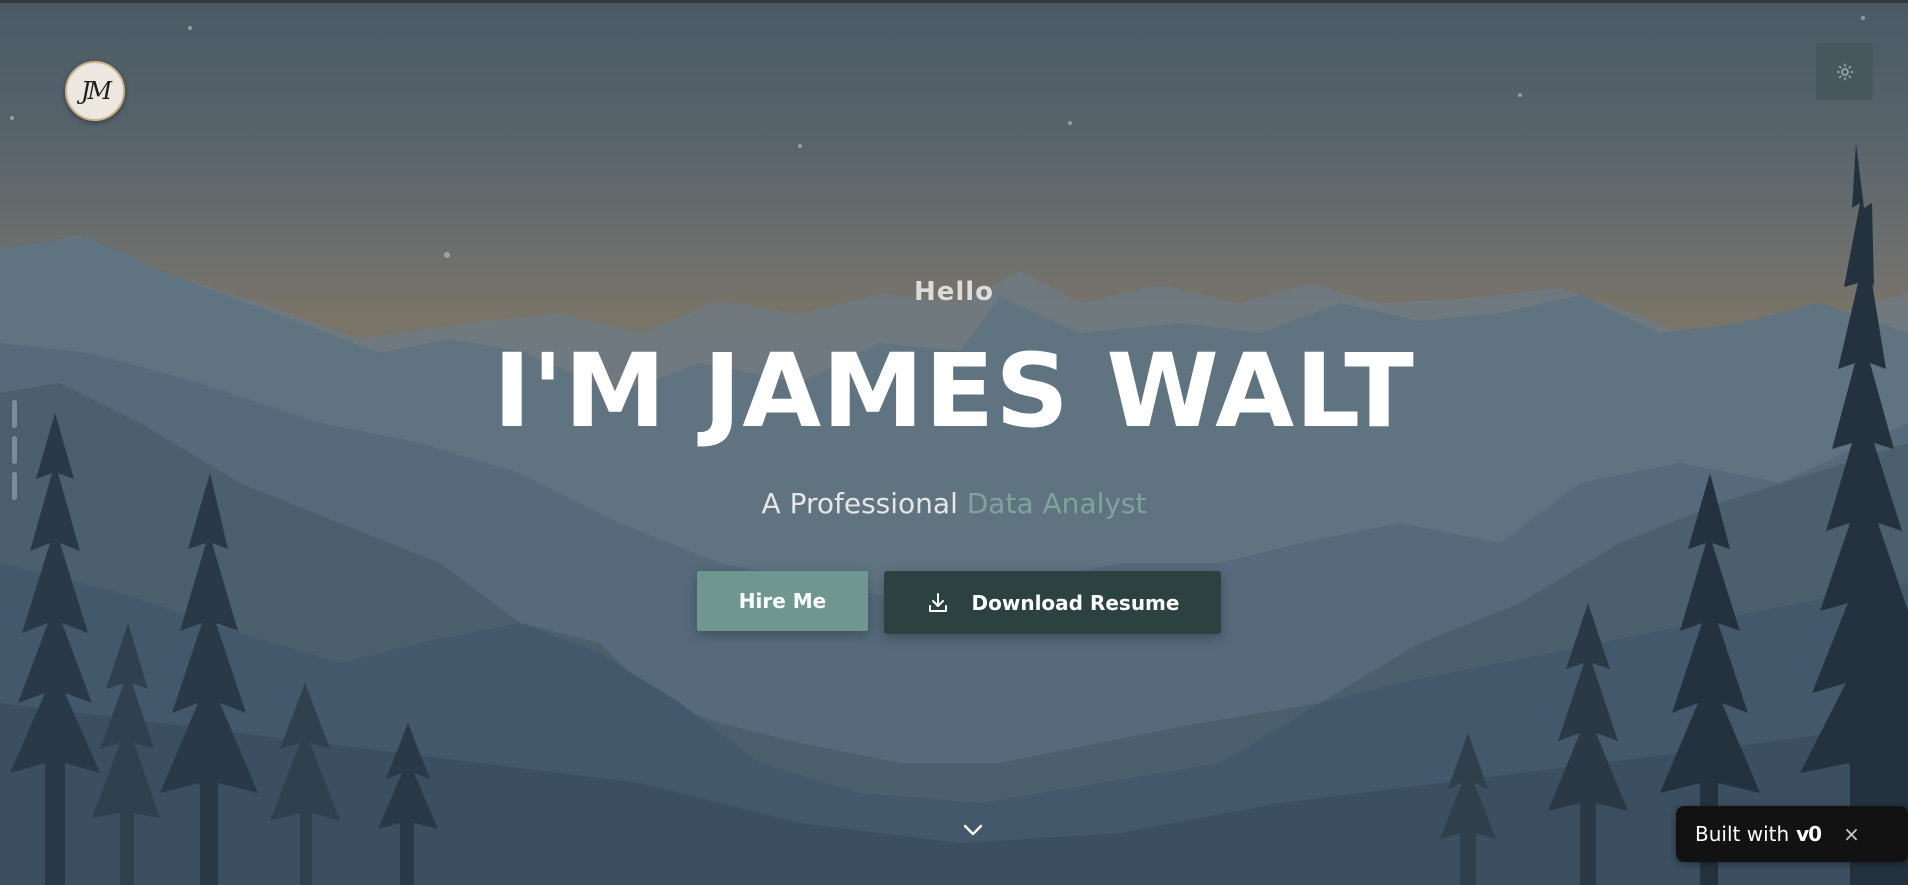  I want to click on built-with-label: Built with, so click(1742, 834).